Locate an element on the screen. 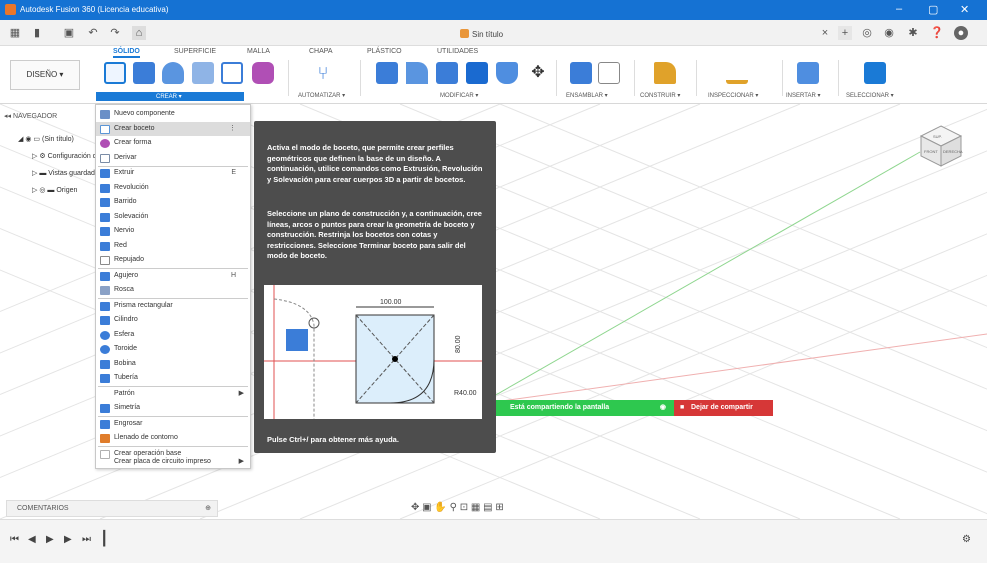 The height and width of the screenshot is (563, 987). workspace-switcher-button: DISEÑO ▾ is located at coordinates (45, 75).